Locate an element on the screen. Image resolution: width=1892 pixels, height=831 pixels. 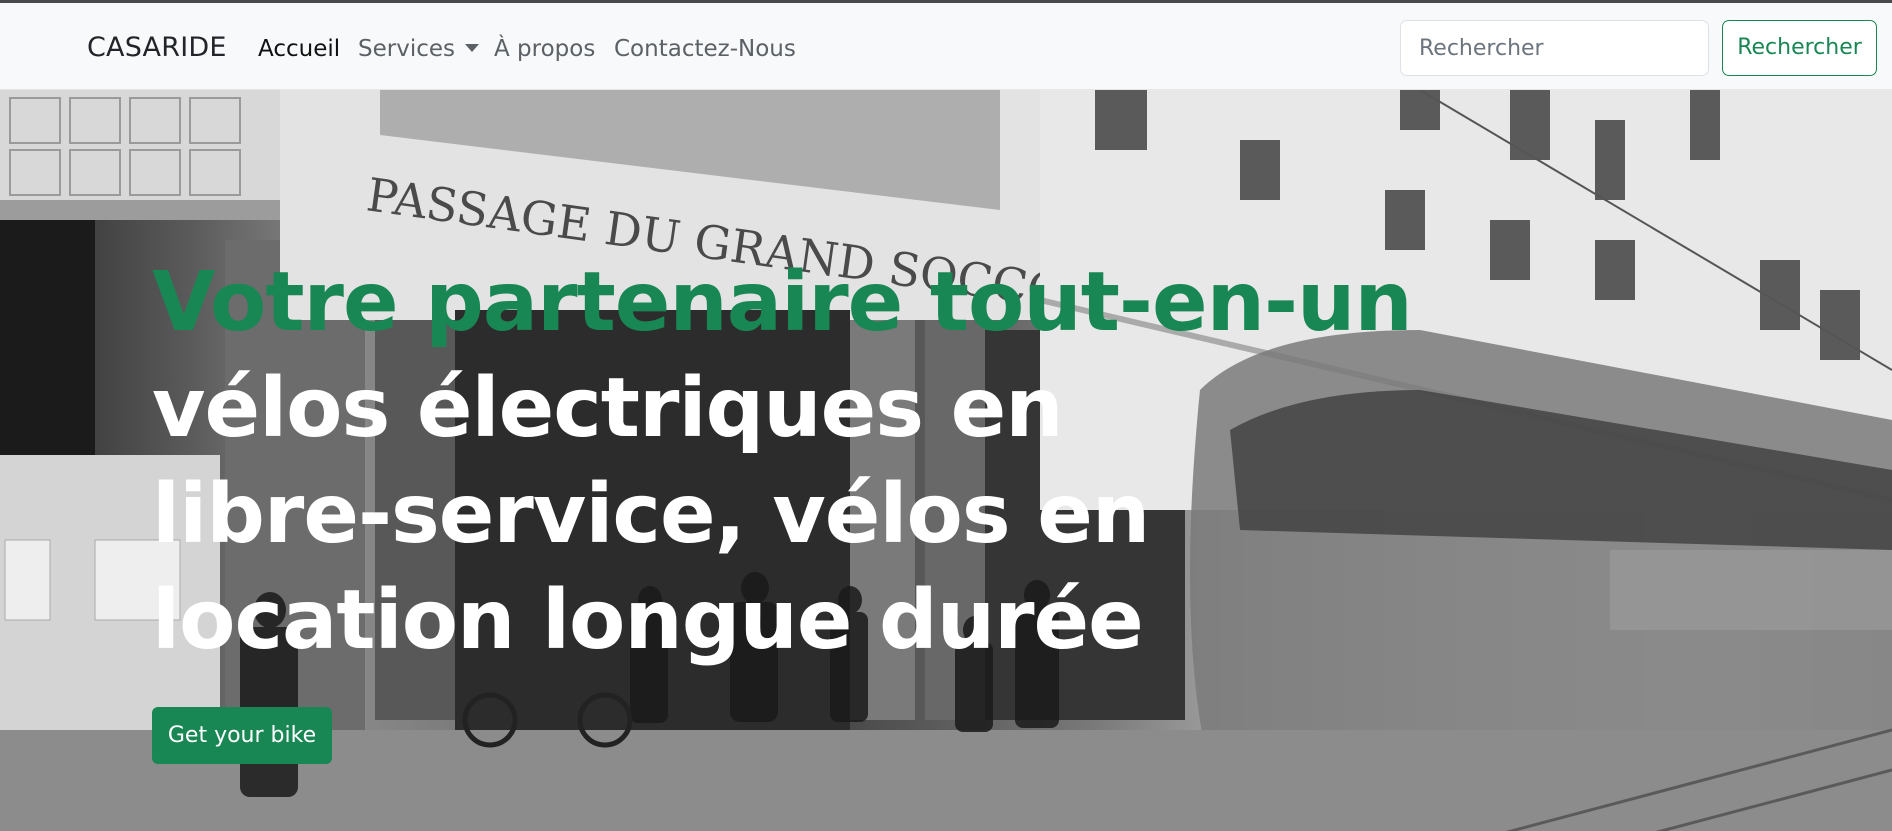
chevron-down-icon is located at coordinates (472, 48).